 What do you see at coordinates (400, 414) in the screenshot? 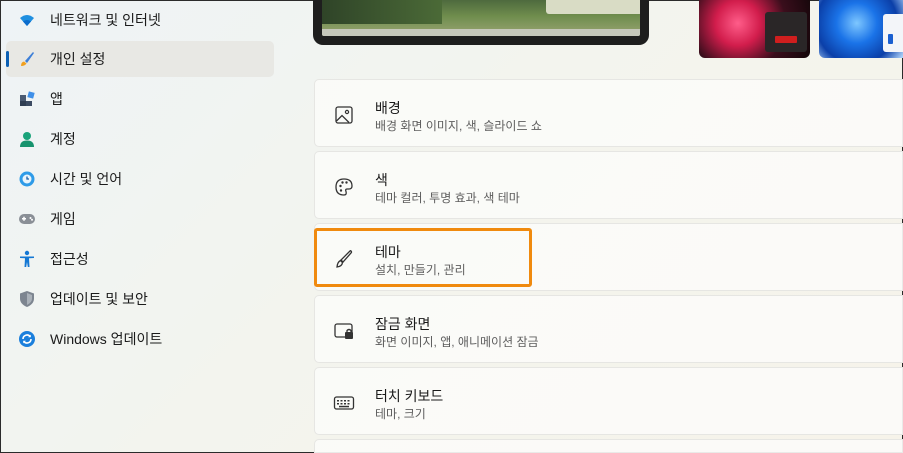
I see `card-description: 테마, 크기` at bounding box center [400, 414].